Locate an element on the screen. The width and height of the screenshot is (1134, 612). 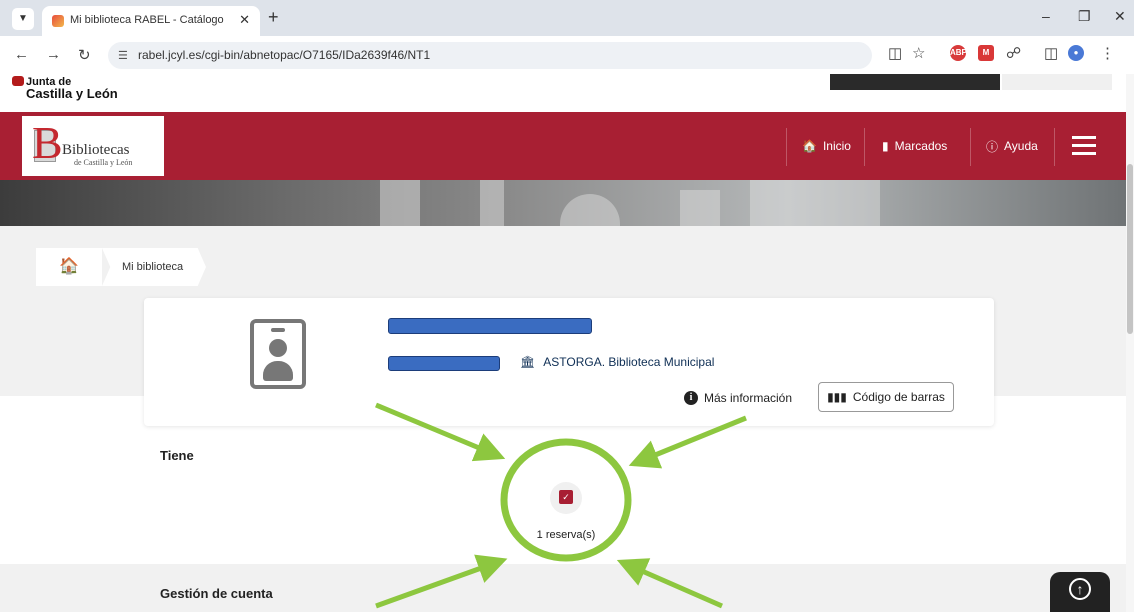
browser-tab: Mi biblioteca RABEL - Catálogo ✕ is located at coordinates (151, 21).